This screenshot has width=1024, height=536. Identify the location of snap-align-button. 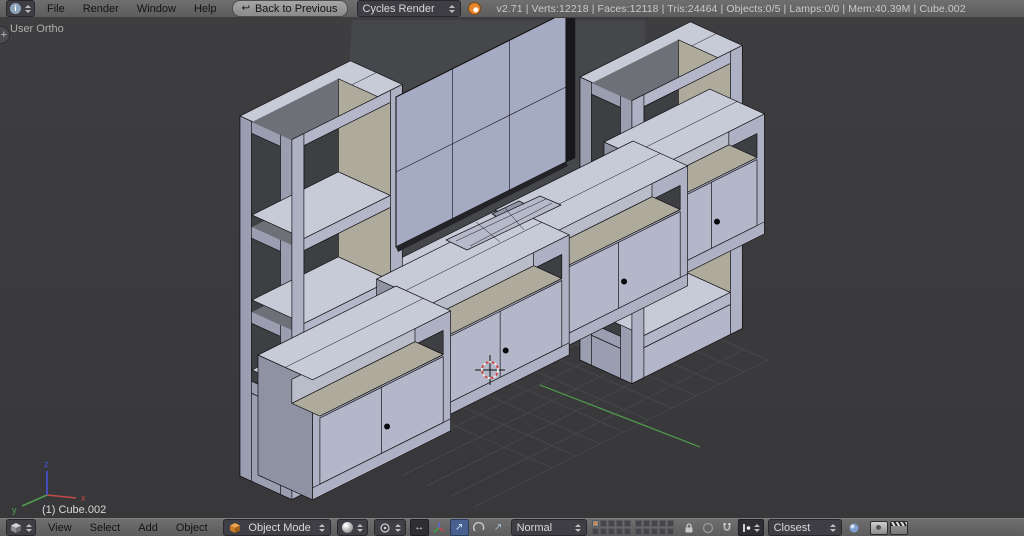
(854, 527).